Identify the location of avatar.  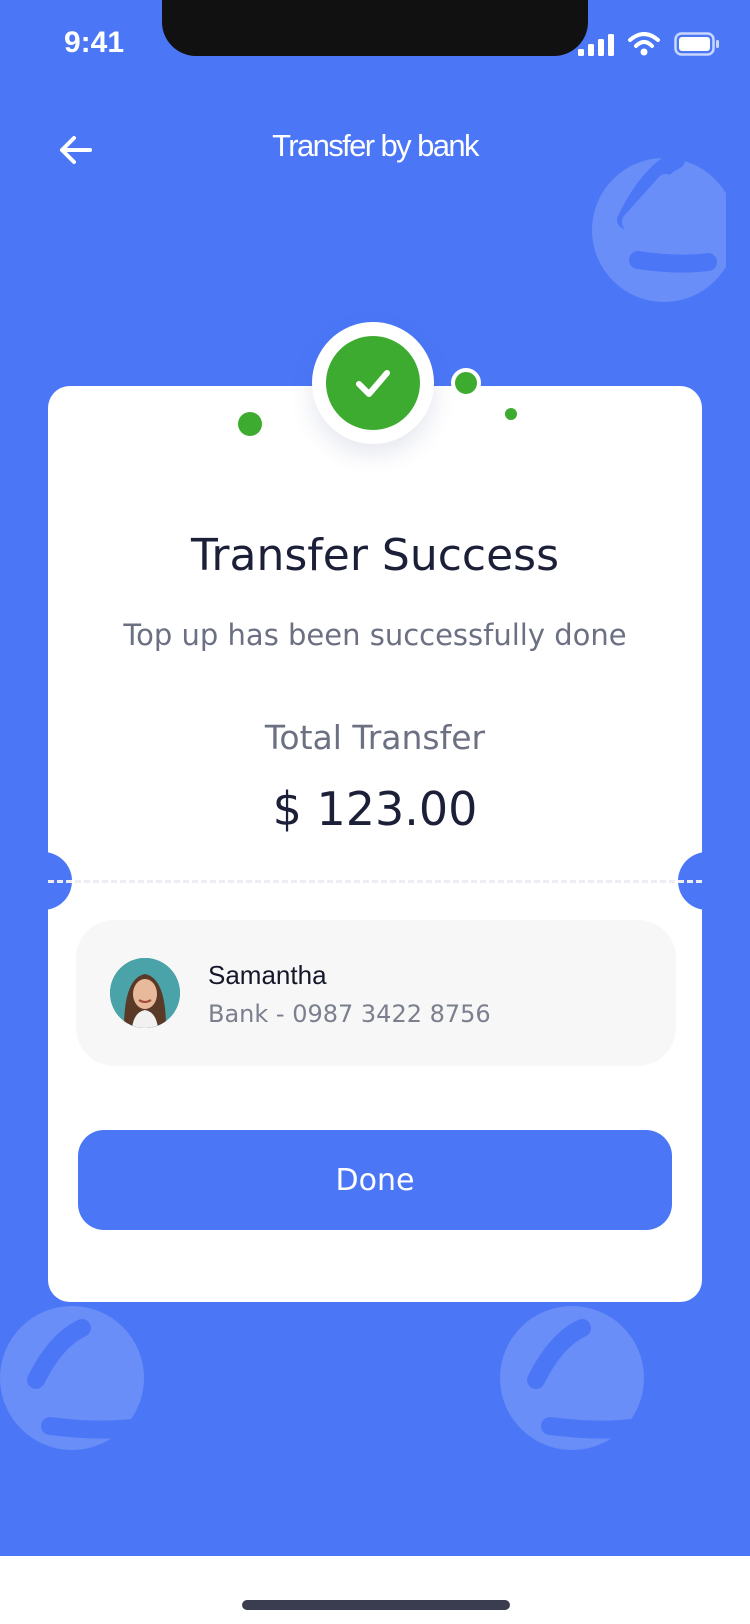
(145, 993).